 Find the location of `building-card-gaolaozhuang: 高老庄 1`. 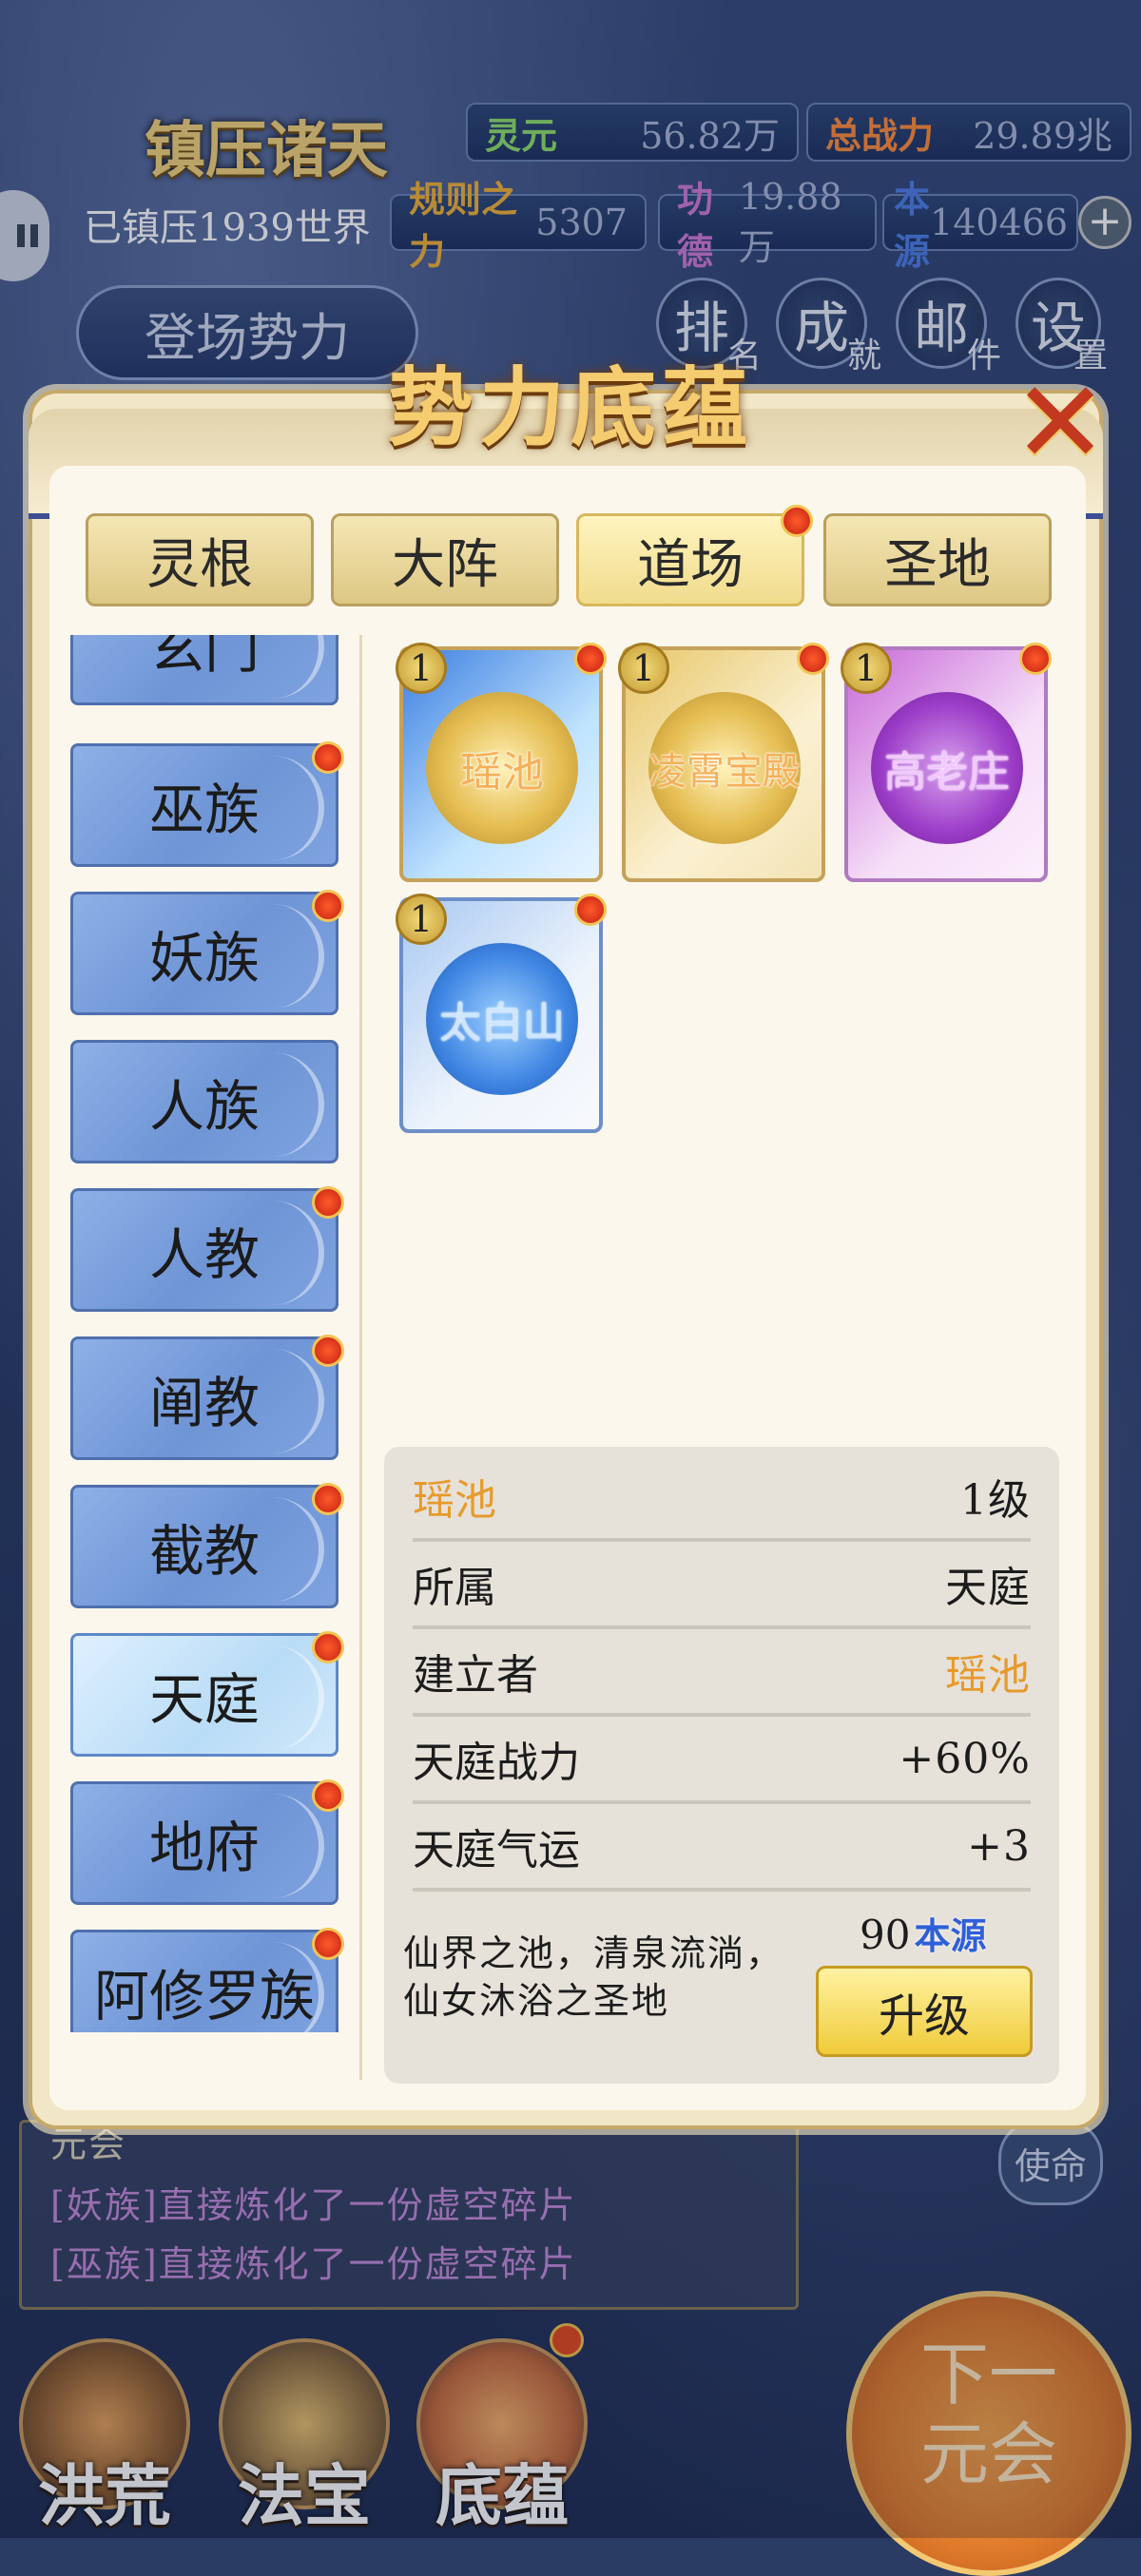

building-card-gaolaozhuang: 高老庄 1 is located at coordinates (946, 763).